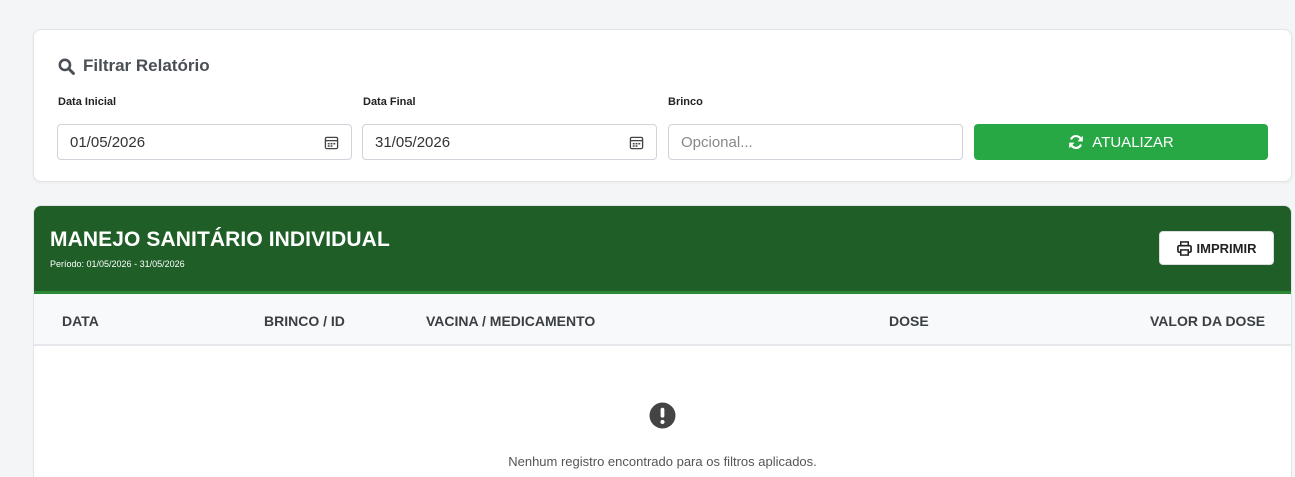 The height and width of the screenshot is (477, 1295). What do you see at coordinates (1184, 248) in the screenshot?
I see `print-icon` at bounding box center [1184, 248].